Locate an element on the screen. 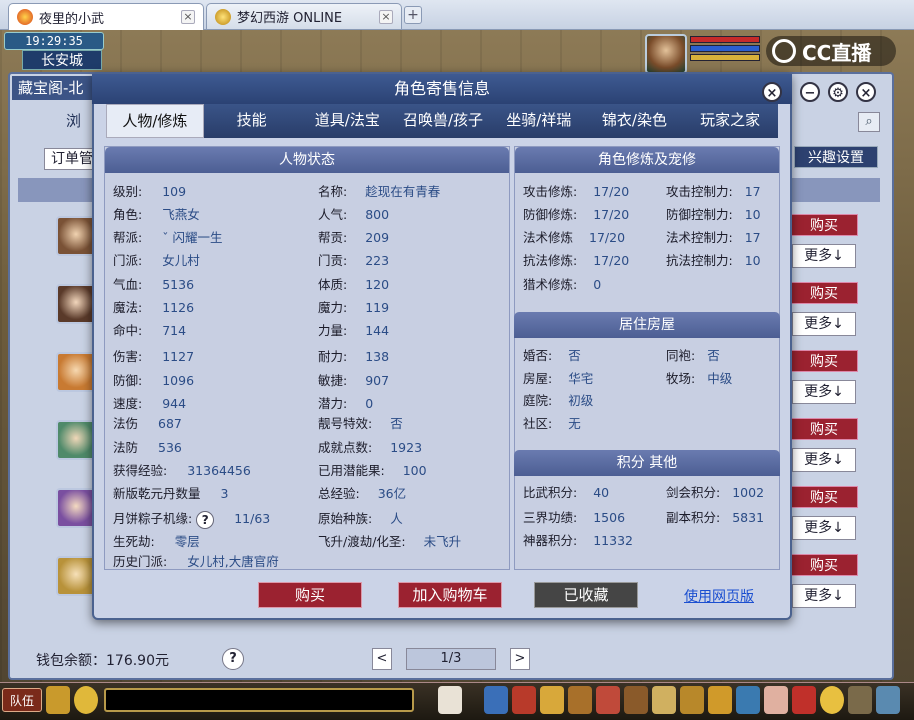 This screenshot has height=720, width=914. trade-icon is located at coordinates (580, 700).